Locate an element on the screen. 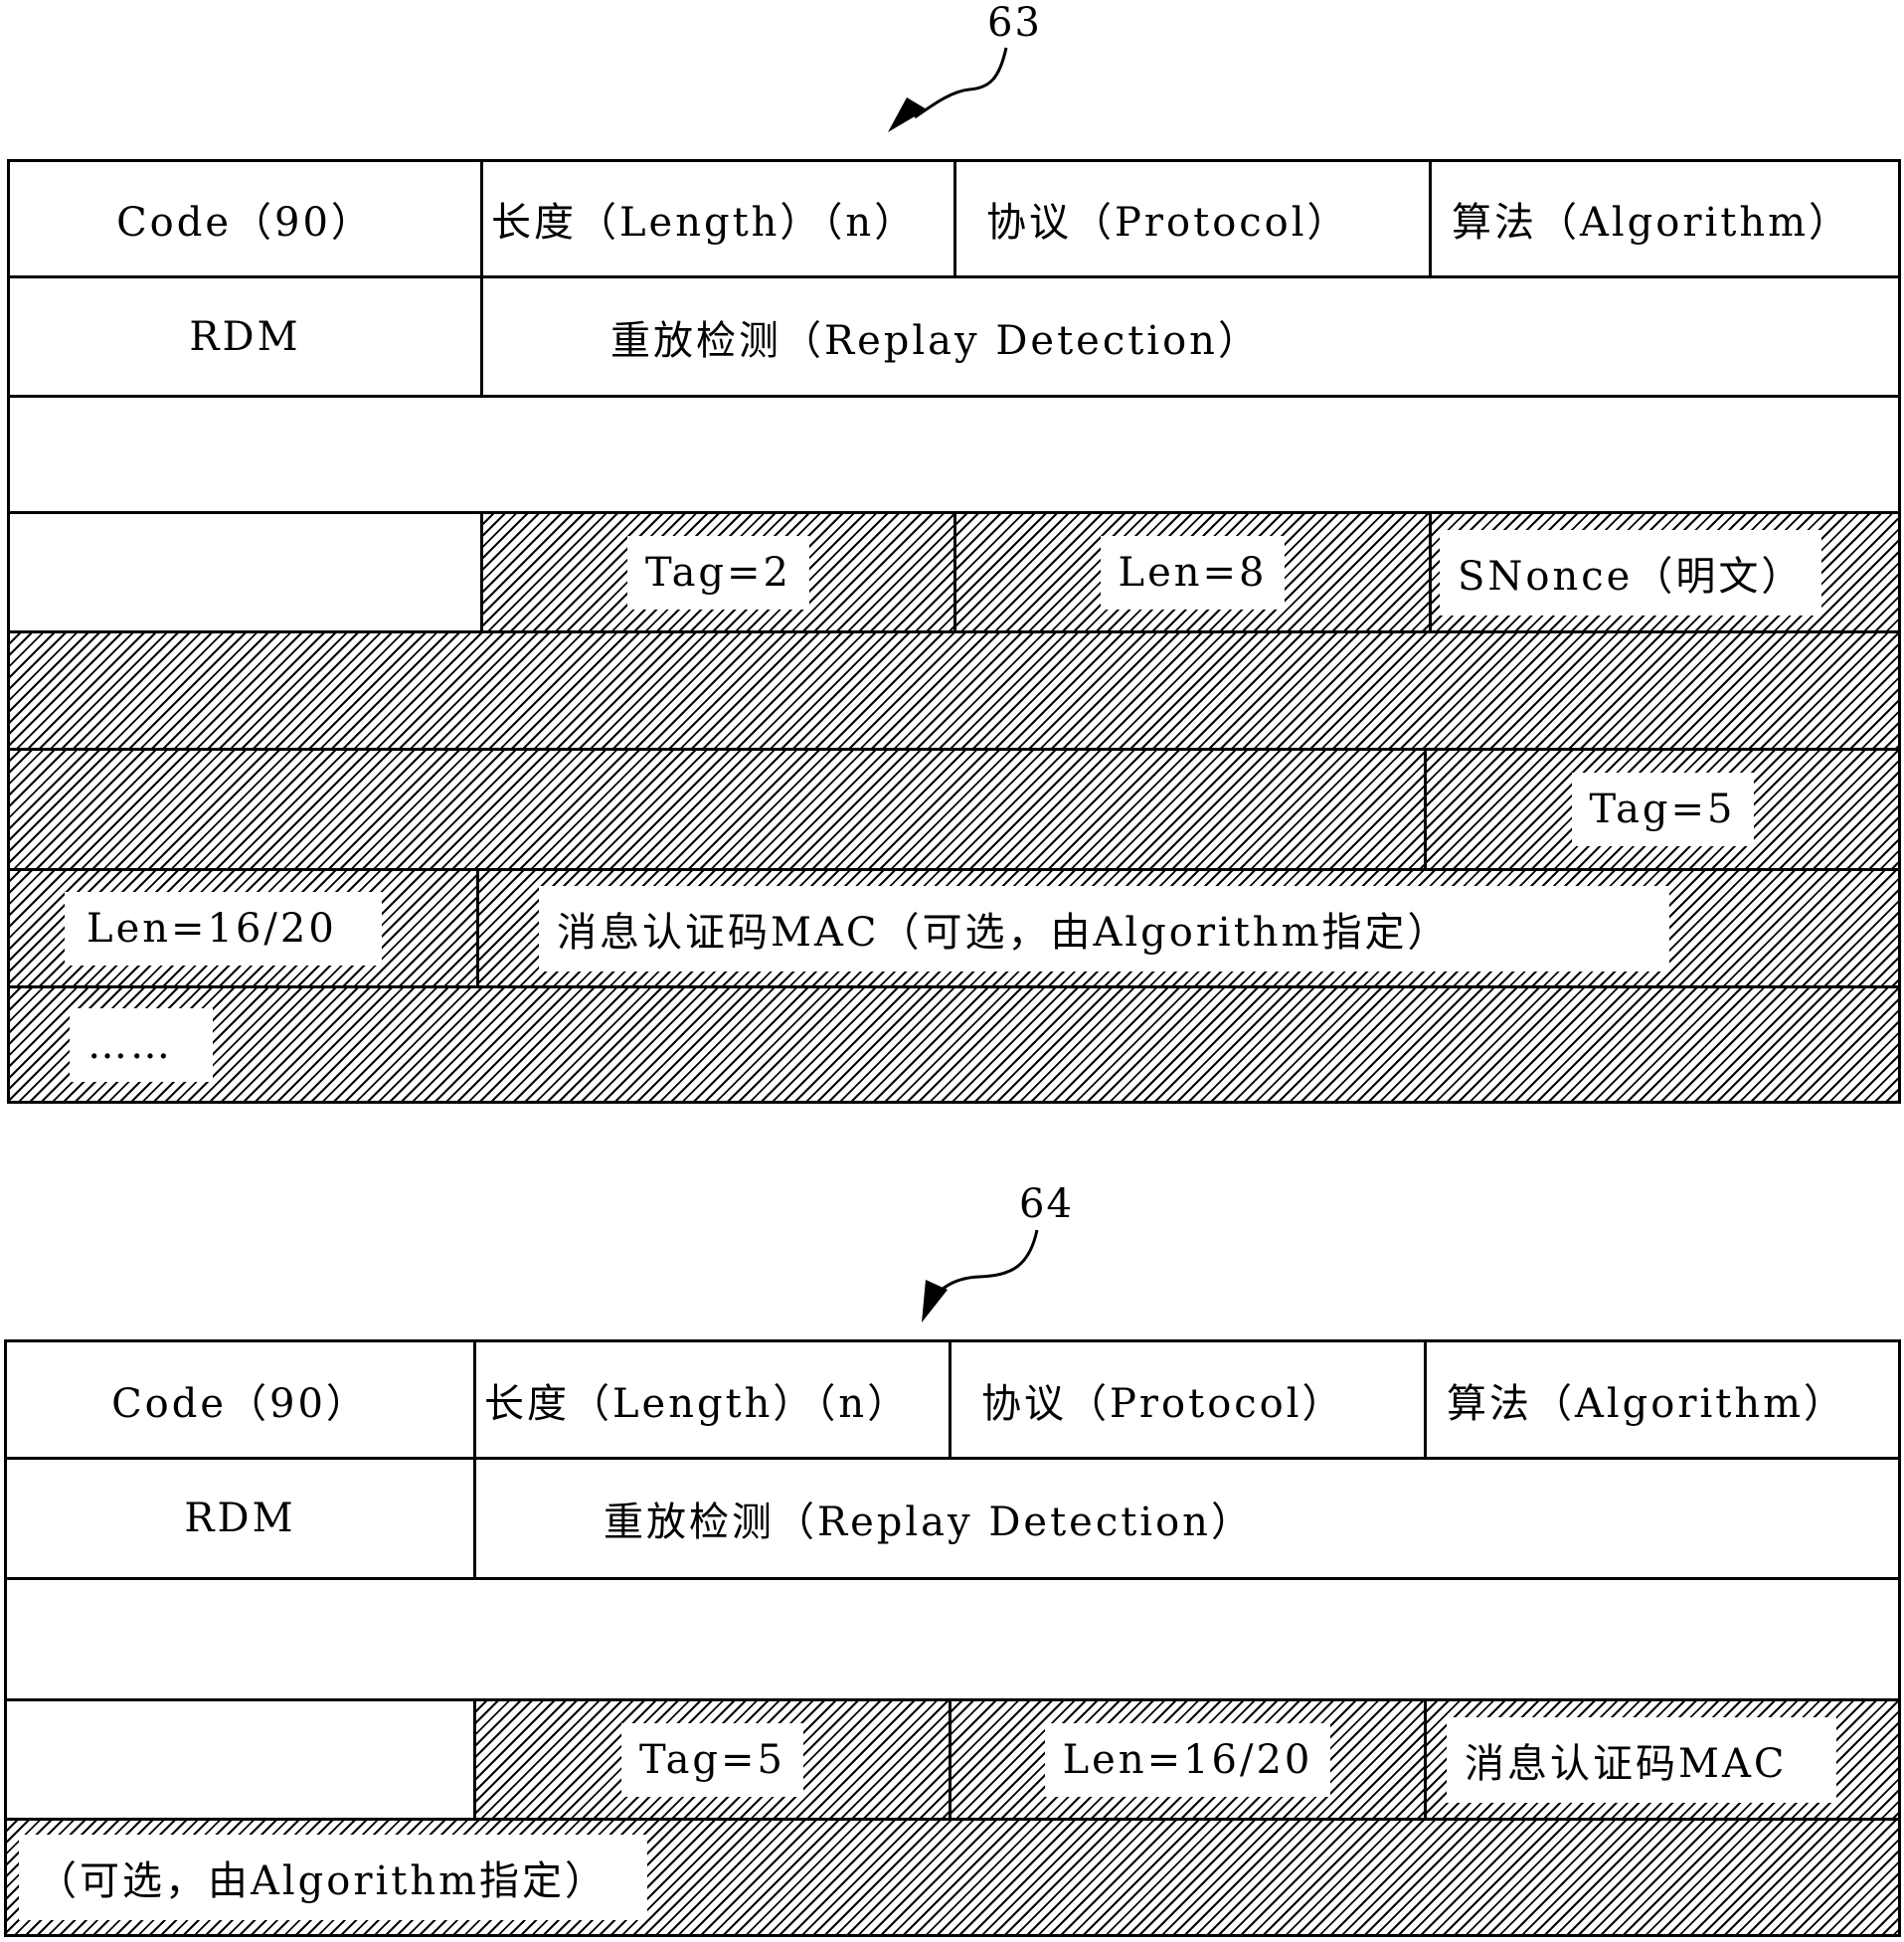  mac-label: 消息认证码MAC（可选，由Algorithm指定） is located at coordinates (1104, 928).